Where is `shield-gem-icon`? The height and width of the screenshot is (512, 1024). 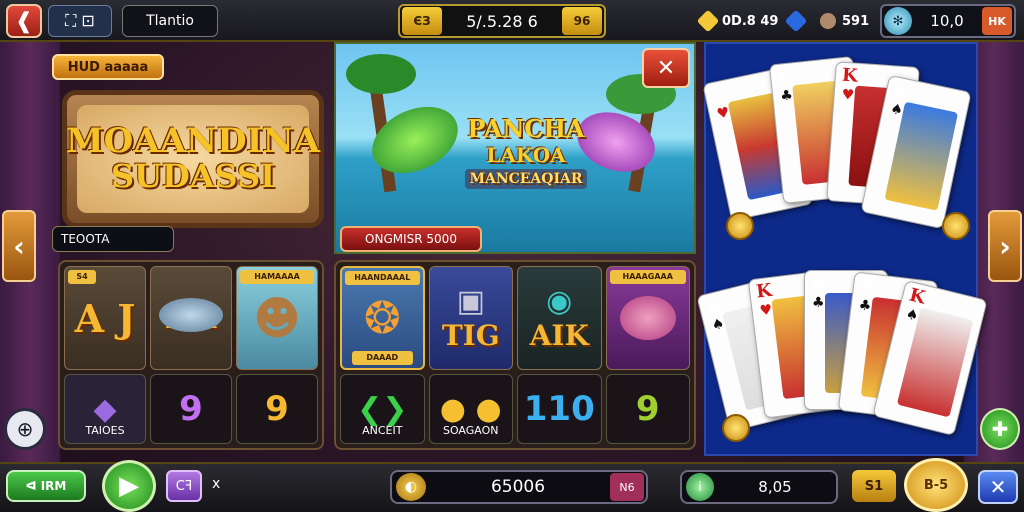
shield-gem-icon is located at coordinates (796, 21).